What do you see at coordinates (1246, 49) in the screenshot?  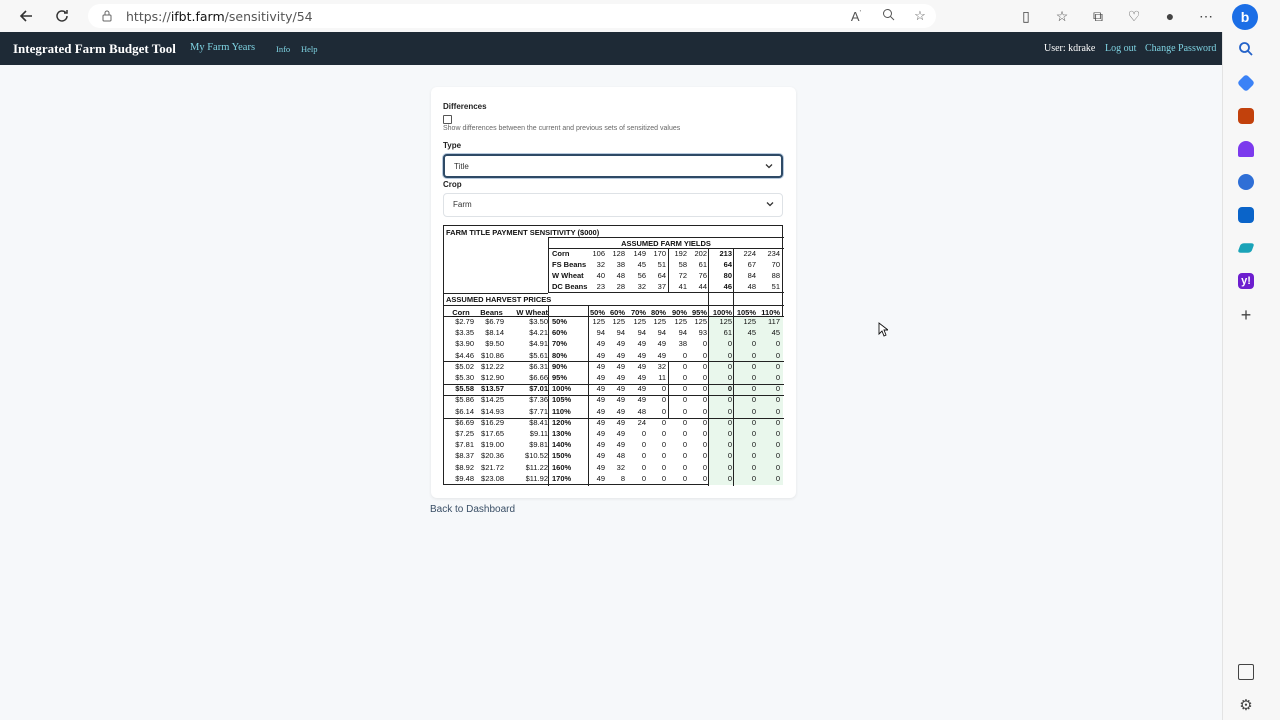 I see `search-icon` at bounding box center [1246, 49].